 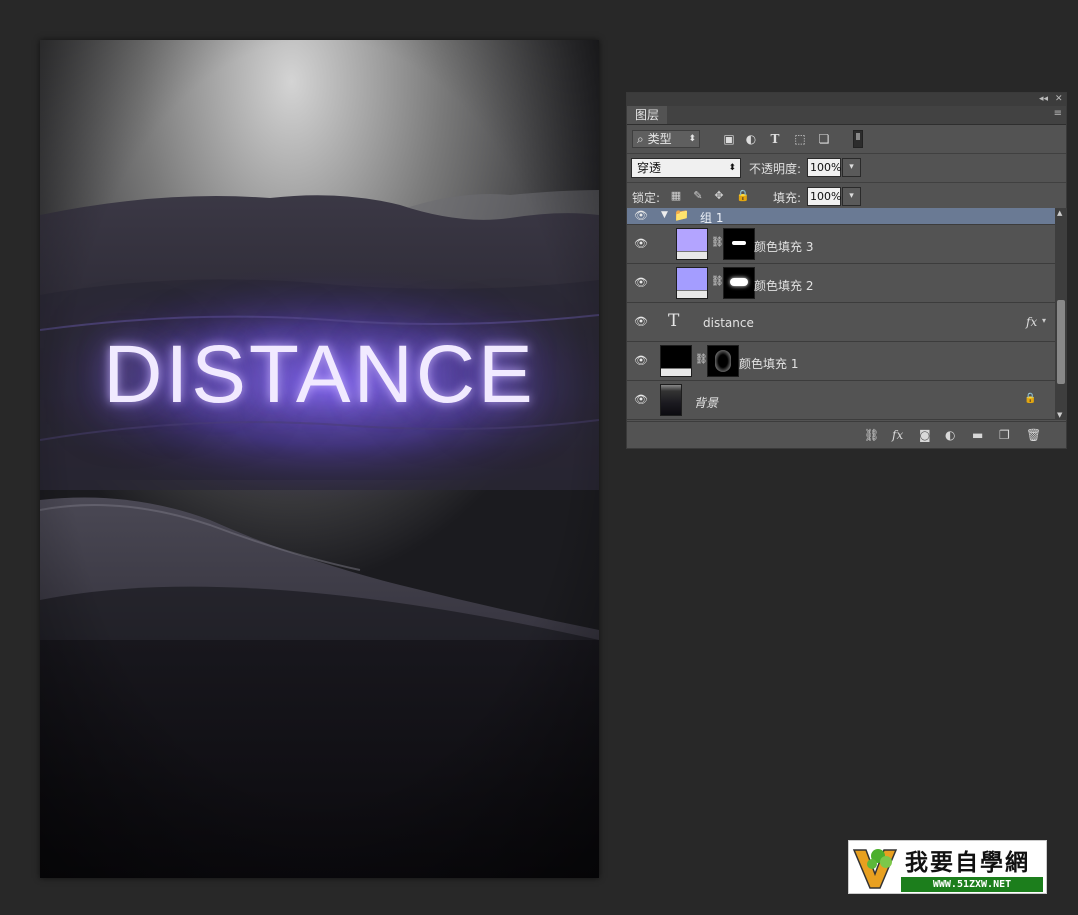 I want to click on watermark-logo: 我要自學網 WWW.51ZXW.NET, so click(x=947, y=867).